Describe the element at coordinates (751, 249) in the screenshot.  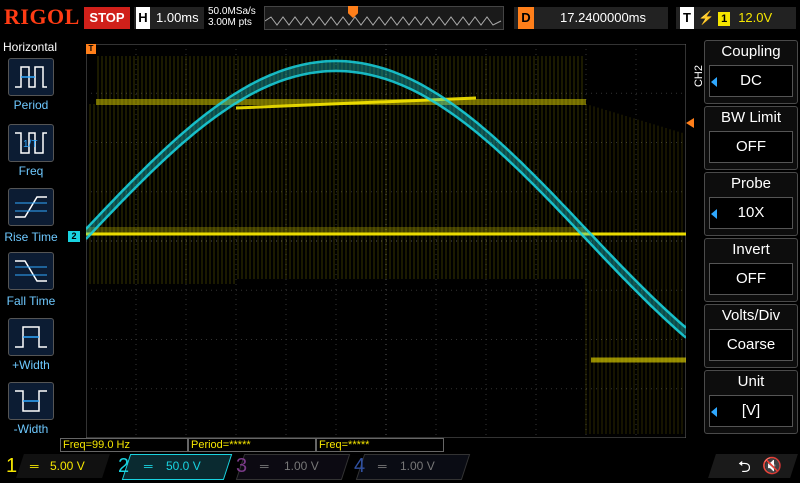
I see `invert-label: Invert` at that location.